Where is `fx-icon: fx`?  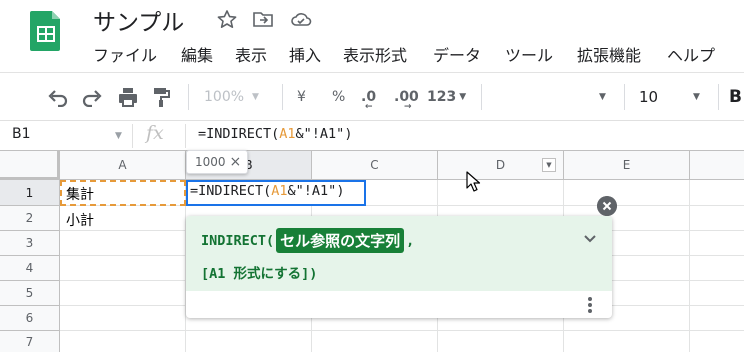 fx-icon: fx is located at coordinates (155, 133).